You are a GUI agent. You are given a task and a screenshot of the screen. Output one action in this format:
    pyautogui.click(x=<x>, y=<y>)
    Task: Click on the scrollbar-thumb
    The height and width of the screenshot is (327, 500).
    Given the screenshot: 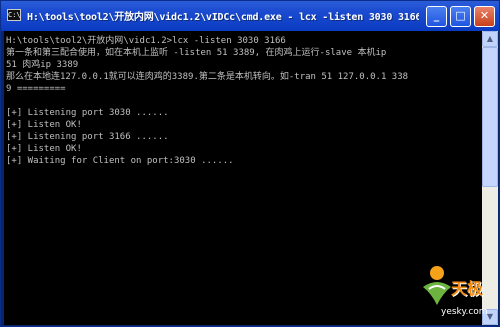 What is the action you would take?
    pyautogui.click(x=490, y=117)
    